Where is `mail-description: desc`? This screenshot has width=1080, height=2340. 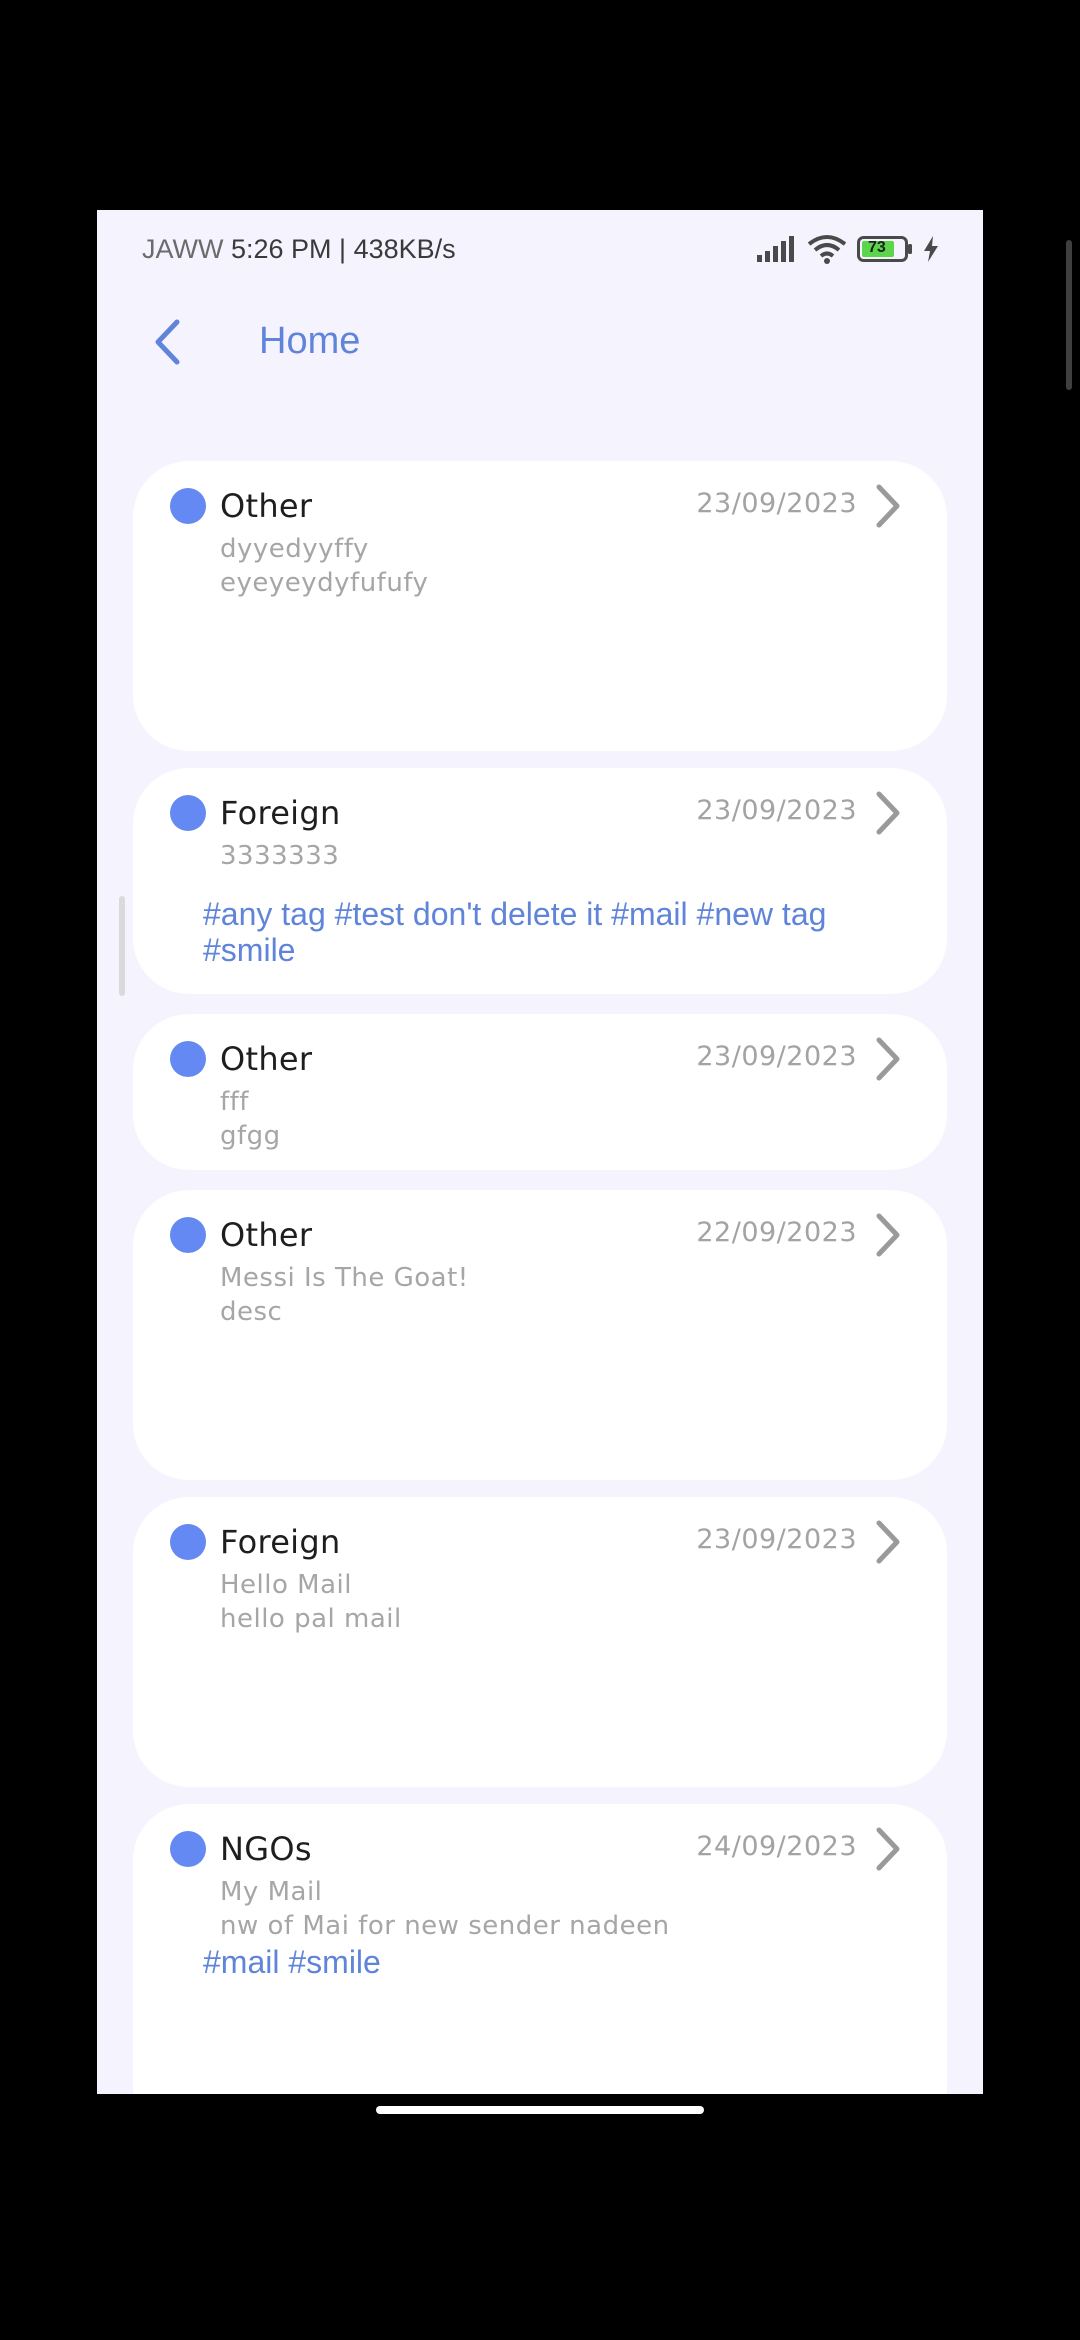 mail-description: desc is located at coordinates (251, 1312).